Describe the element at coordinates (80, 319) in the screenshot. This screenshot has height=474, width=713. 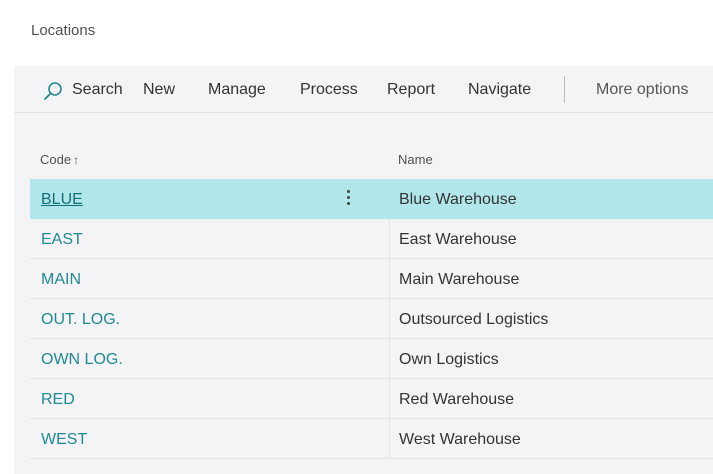
I see `row-code-link: OUT. LOG.` at that location.